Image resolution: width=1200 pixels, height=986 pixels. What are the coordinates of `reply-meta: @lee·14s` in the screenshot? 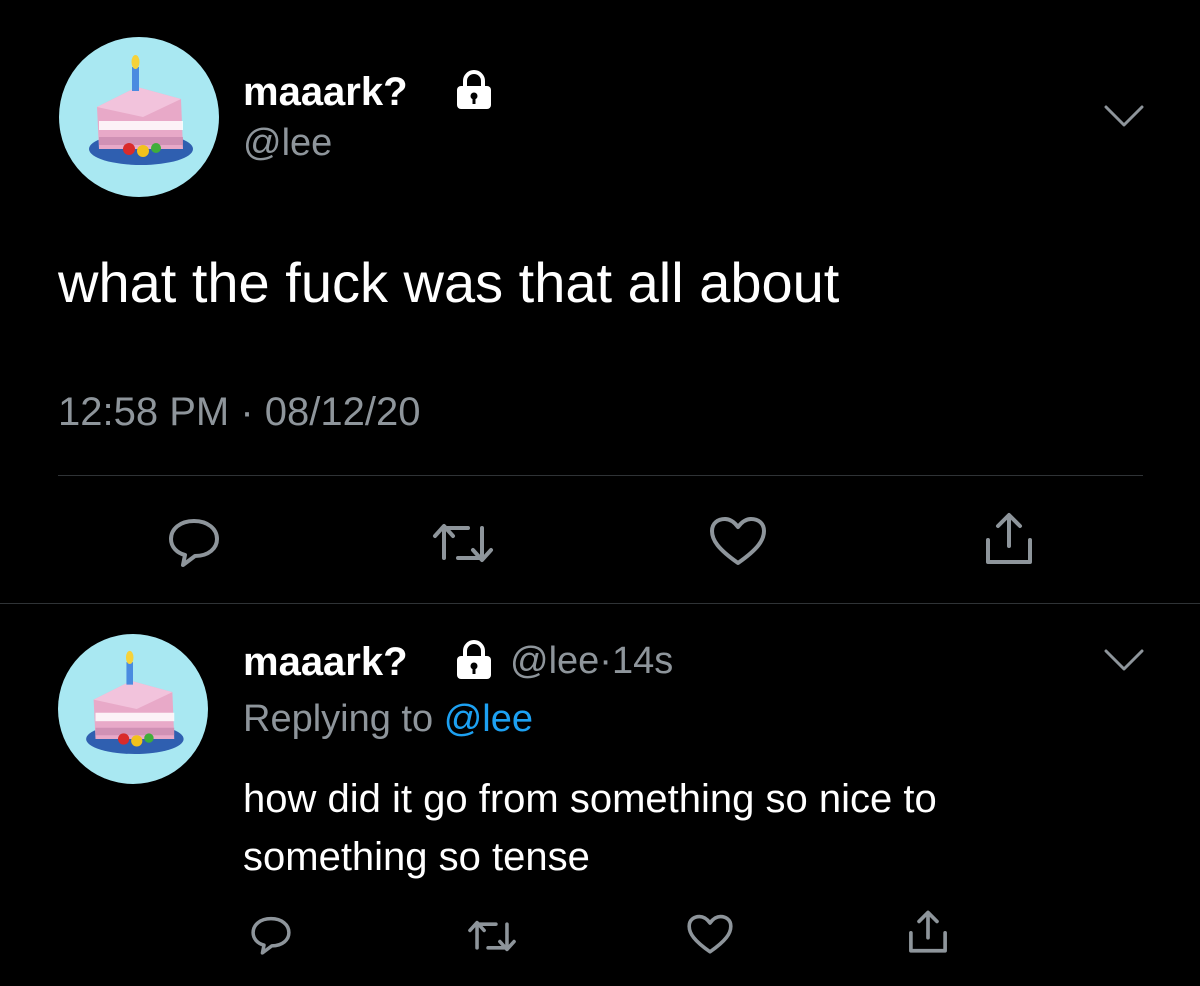 It's located at (591, 661).